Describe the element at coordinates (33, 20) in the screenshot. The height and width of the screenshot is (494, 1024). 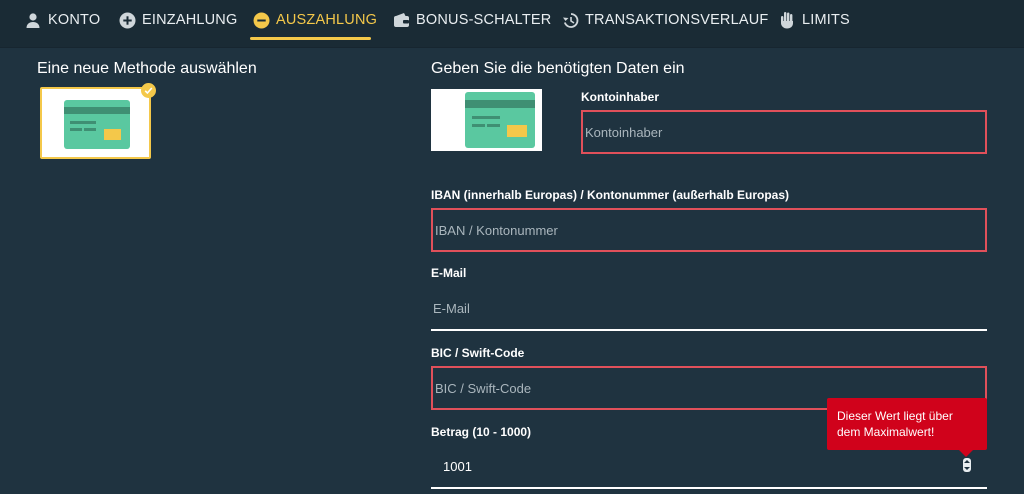
I see `user-icon` at that location.